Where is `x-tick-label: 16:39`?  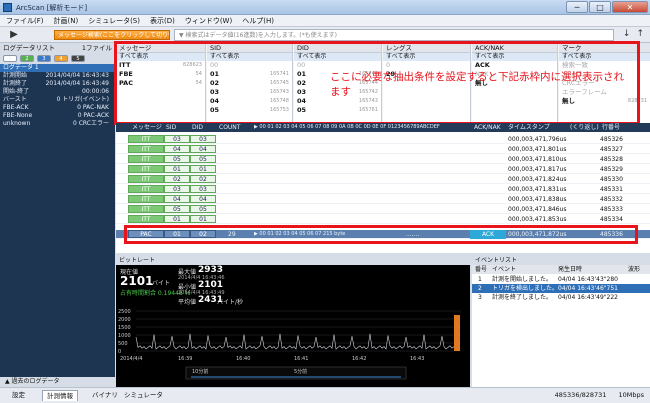
x-tick-label: 16:39 is located at coordinates (185, 359).